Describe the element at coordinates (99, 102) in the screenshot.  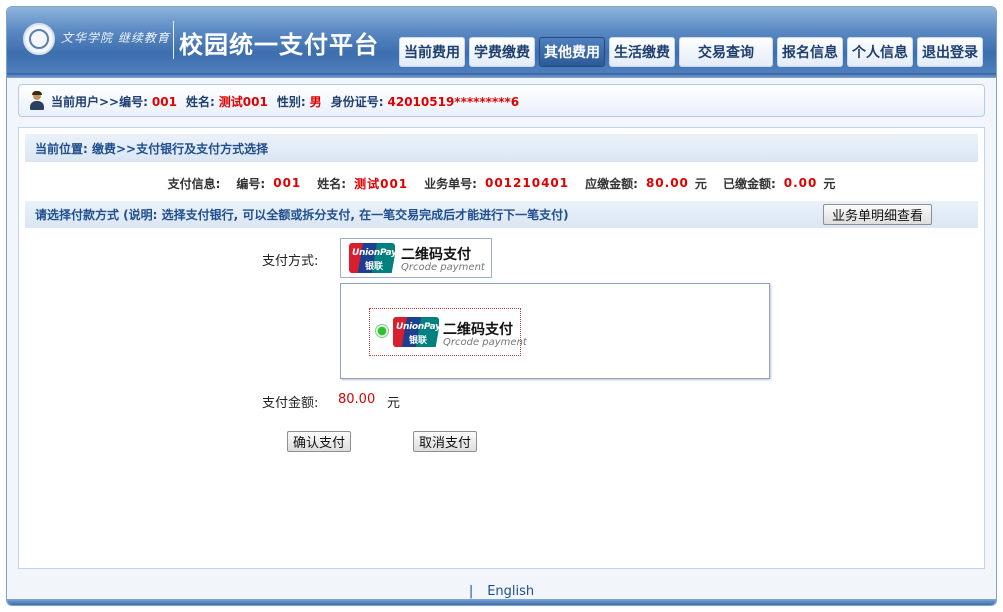
I see `user-id-label: 当前用户>>编号:` at that location.